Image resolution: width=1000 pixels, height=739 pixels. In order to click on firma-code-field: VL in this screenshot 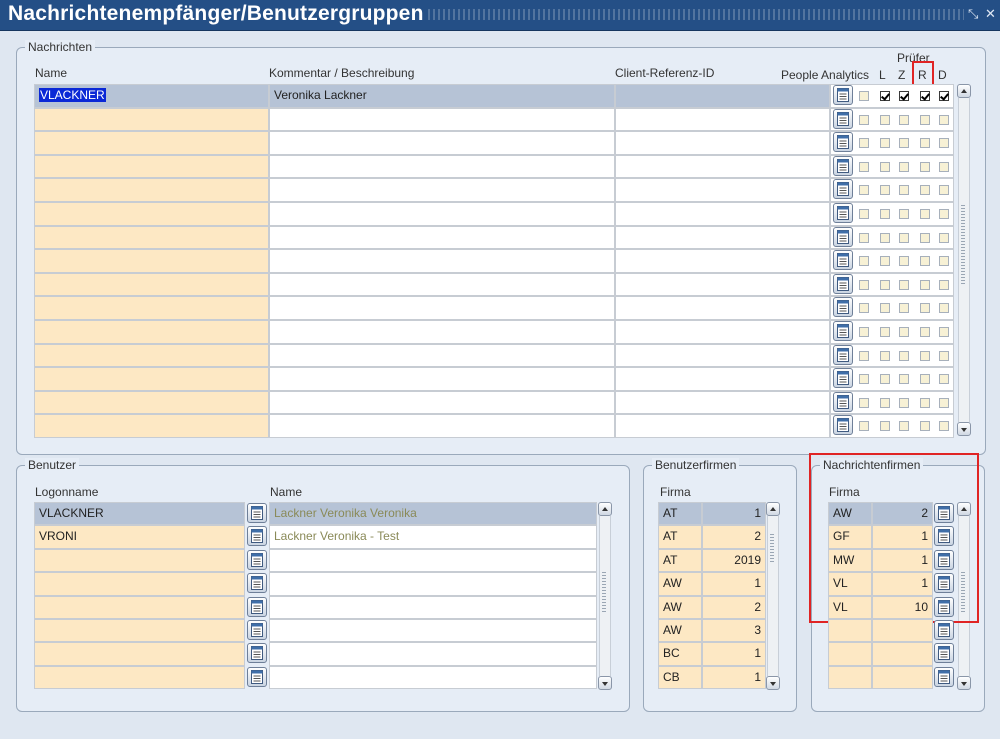, I will do `click(850, 607)`.